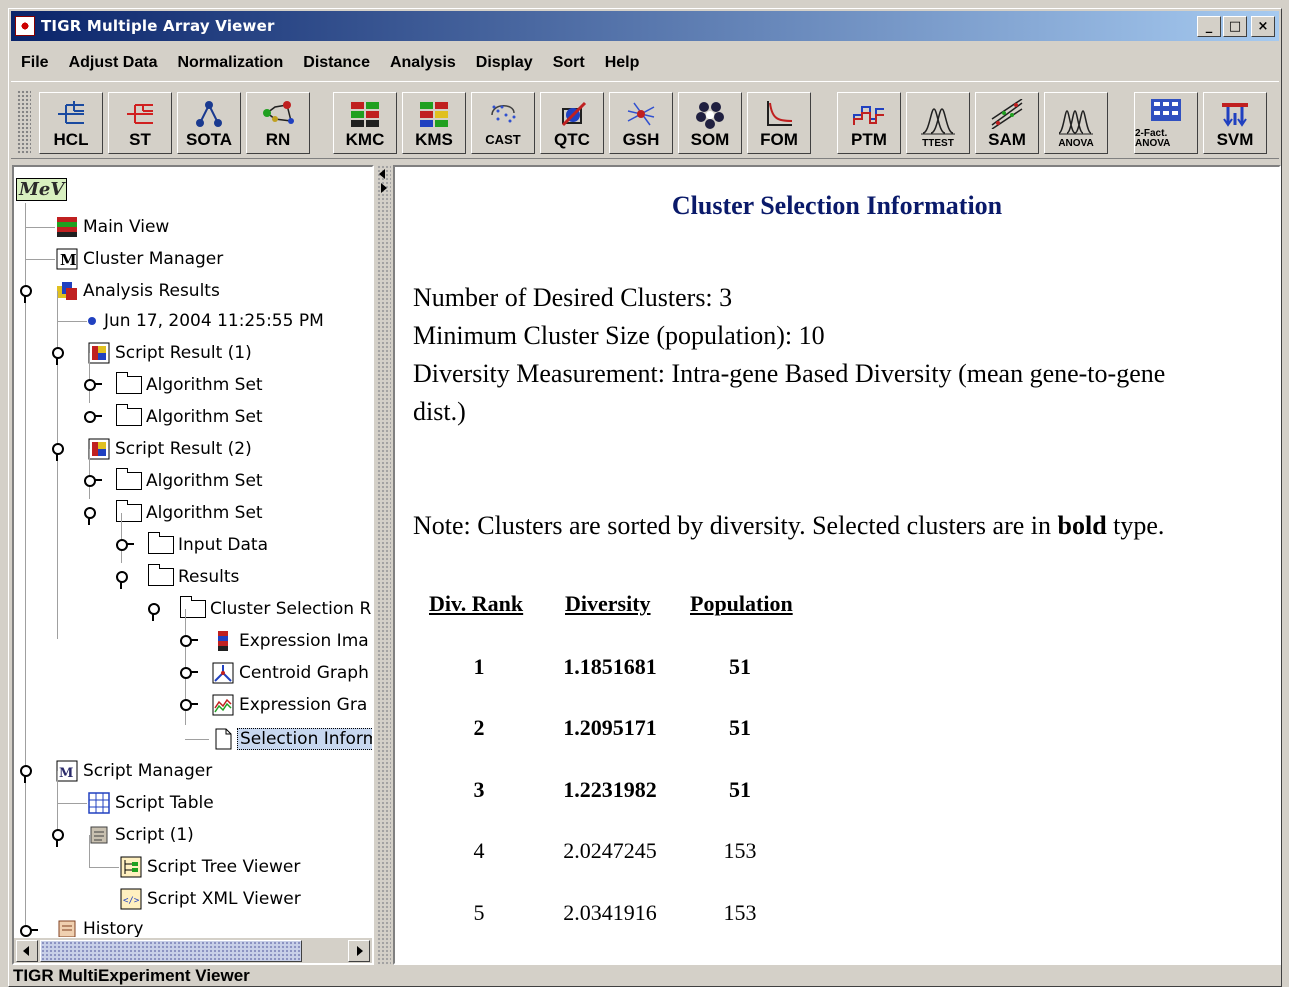  What do you see at coordinates (569, 63) in the screenshot?
I see `menu-sort: Sort` at bounding box center [569, 63].